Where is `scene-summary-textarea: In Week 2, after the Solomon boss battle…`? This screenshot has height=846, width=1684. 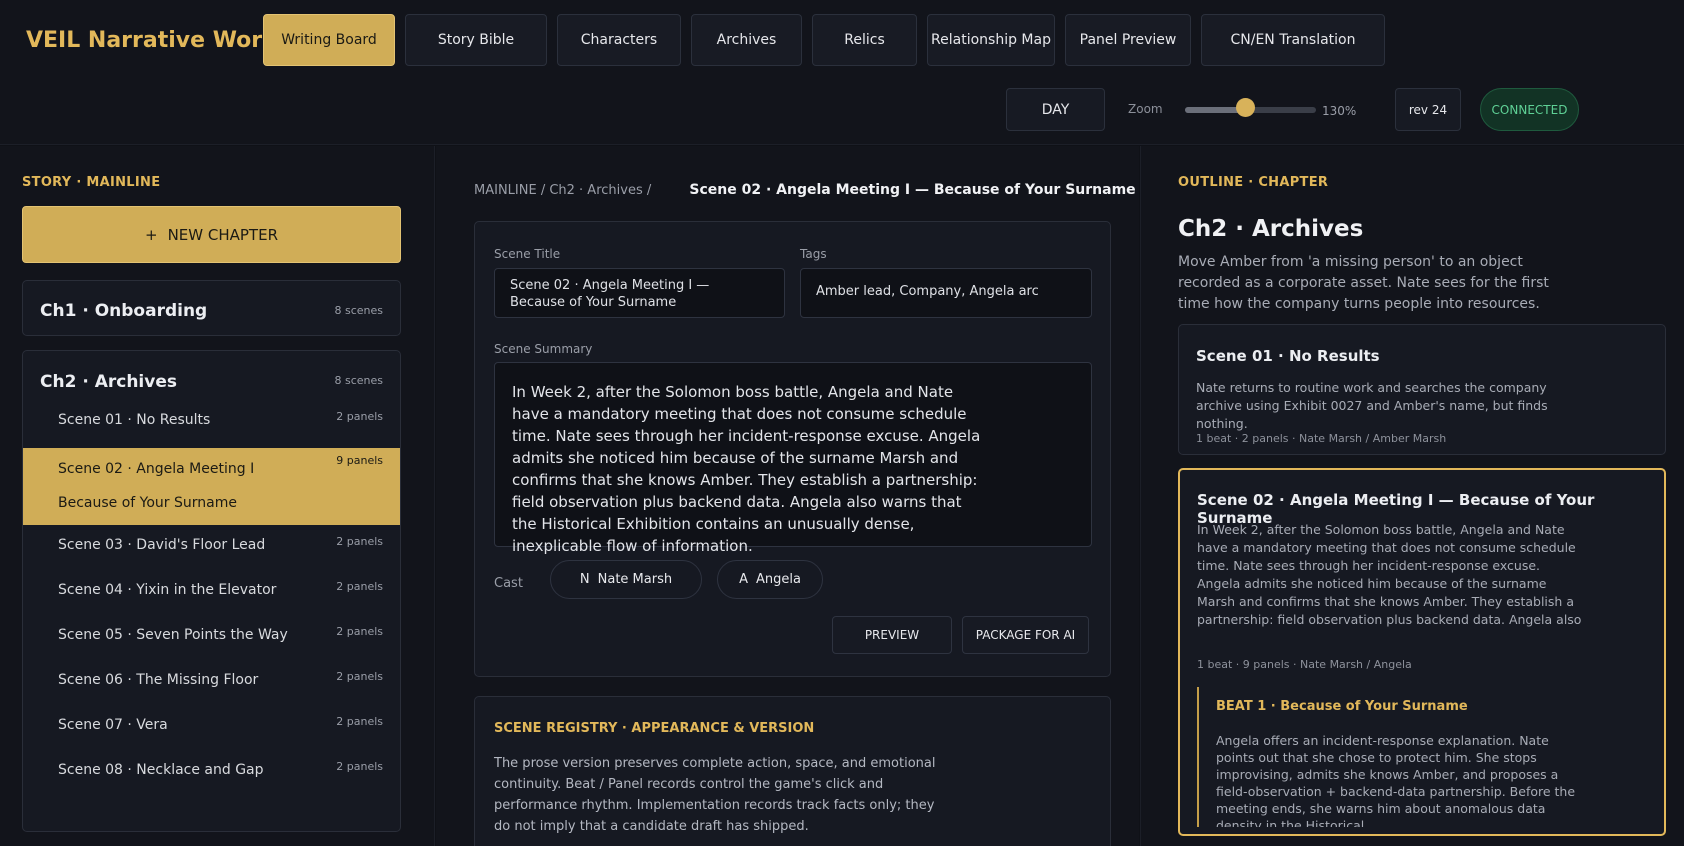 scene-summary-textarea: In Week 2, after the Solomon boss battle… is located at coordinates (793, 458).